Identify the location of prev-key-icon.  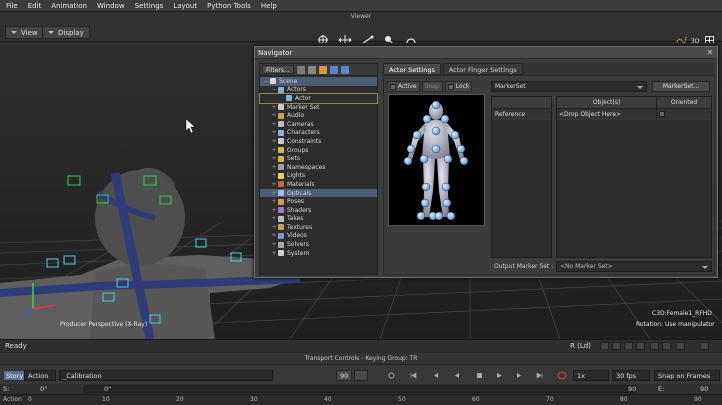
(435, 375).